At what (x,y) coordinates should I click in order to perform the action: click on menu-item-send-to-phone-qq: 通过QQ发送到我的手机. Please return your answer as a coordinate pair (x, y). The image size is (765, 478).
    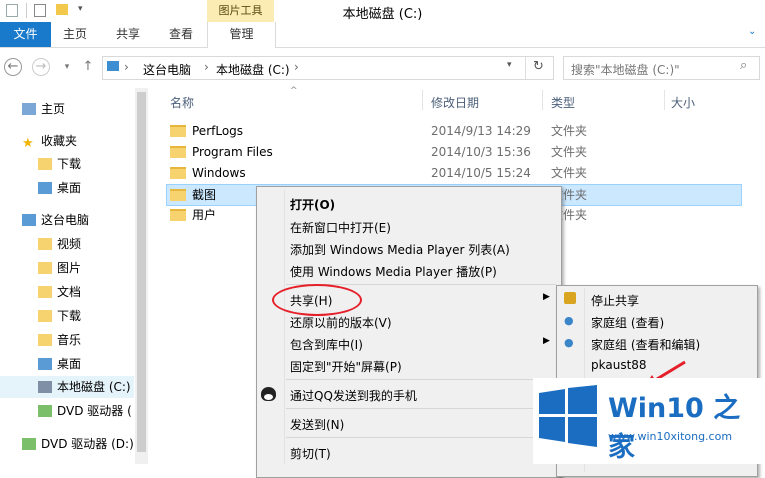
    Looking at the image, I should click on (353, 395).